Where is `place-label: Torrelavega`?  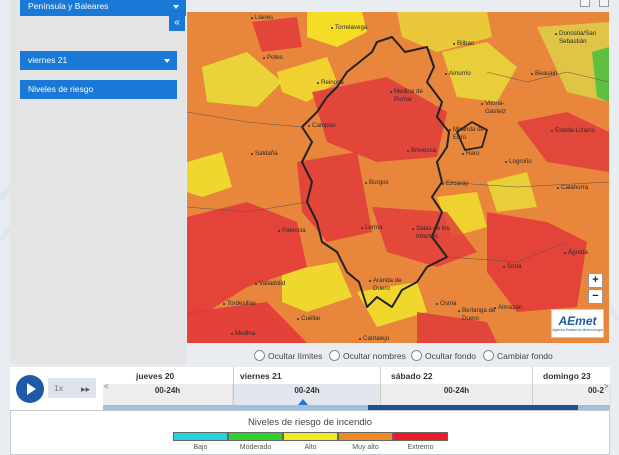 place-label: Torrelavega is located at coordinates (349, 27).